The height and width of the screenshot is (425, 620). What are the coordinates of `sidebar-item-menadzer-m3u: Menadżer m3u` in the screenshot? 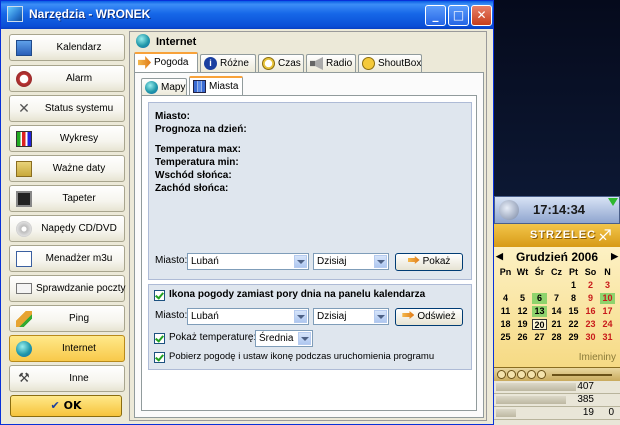 It's located at (67, 258).